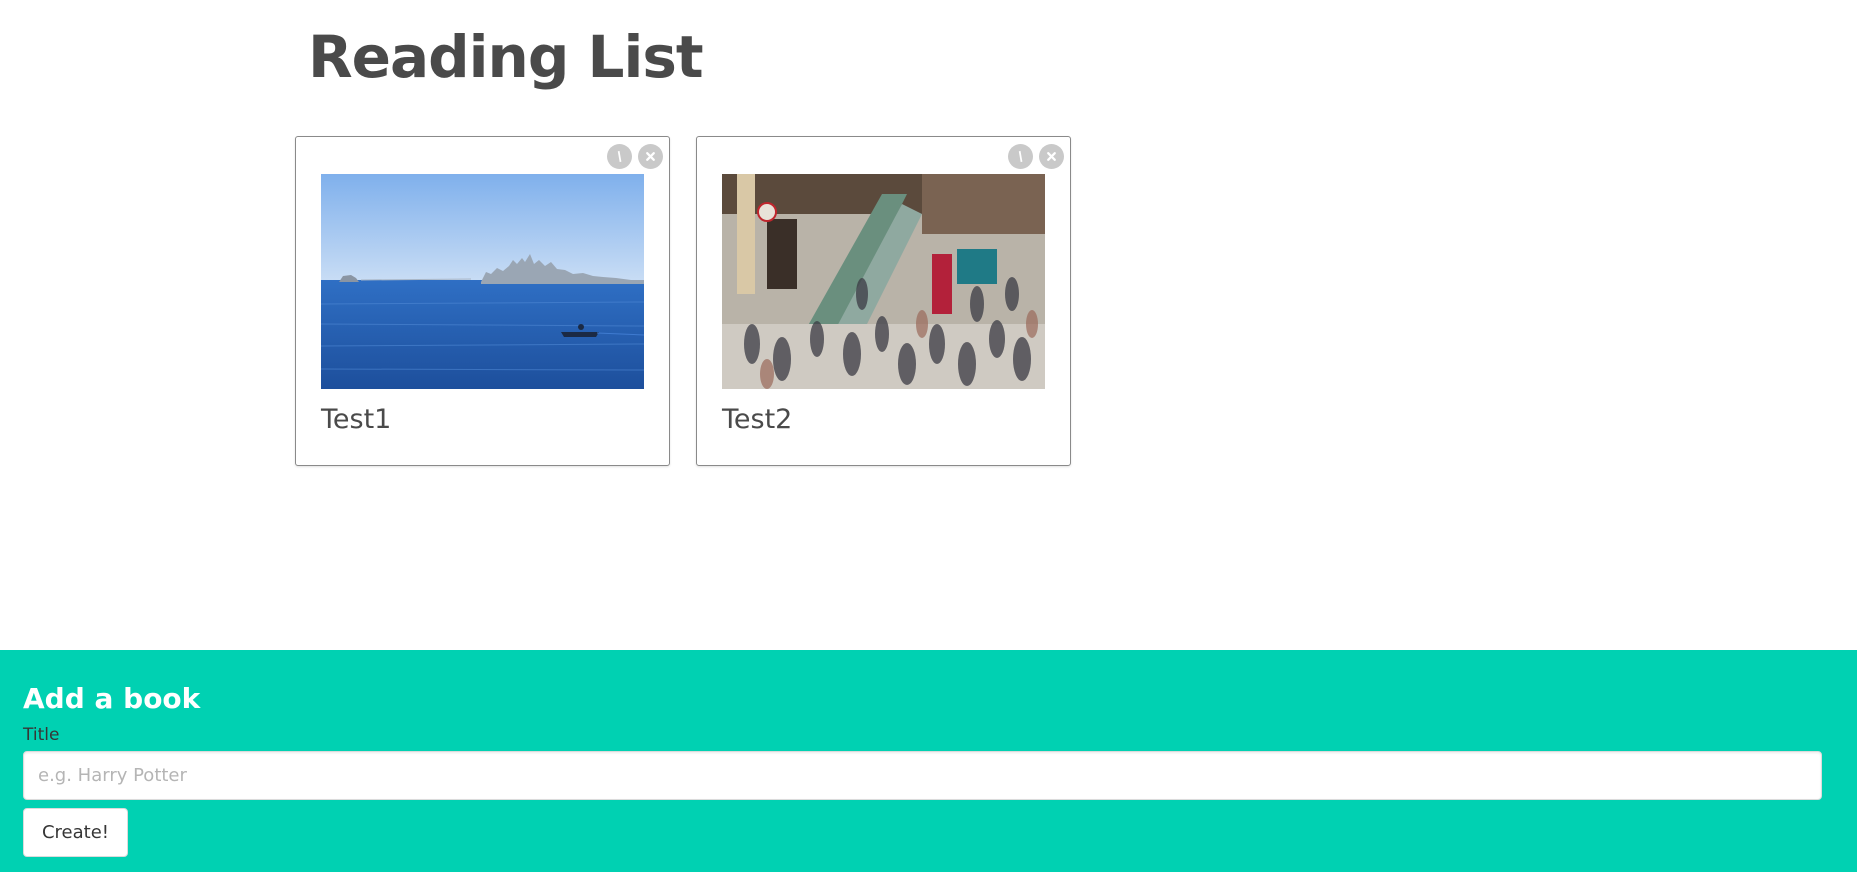  What do you see at coordinates (41, 735) in the screenshot?
I see `title-label: Title` at bounding box center [41, 735].